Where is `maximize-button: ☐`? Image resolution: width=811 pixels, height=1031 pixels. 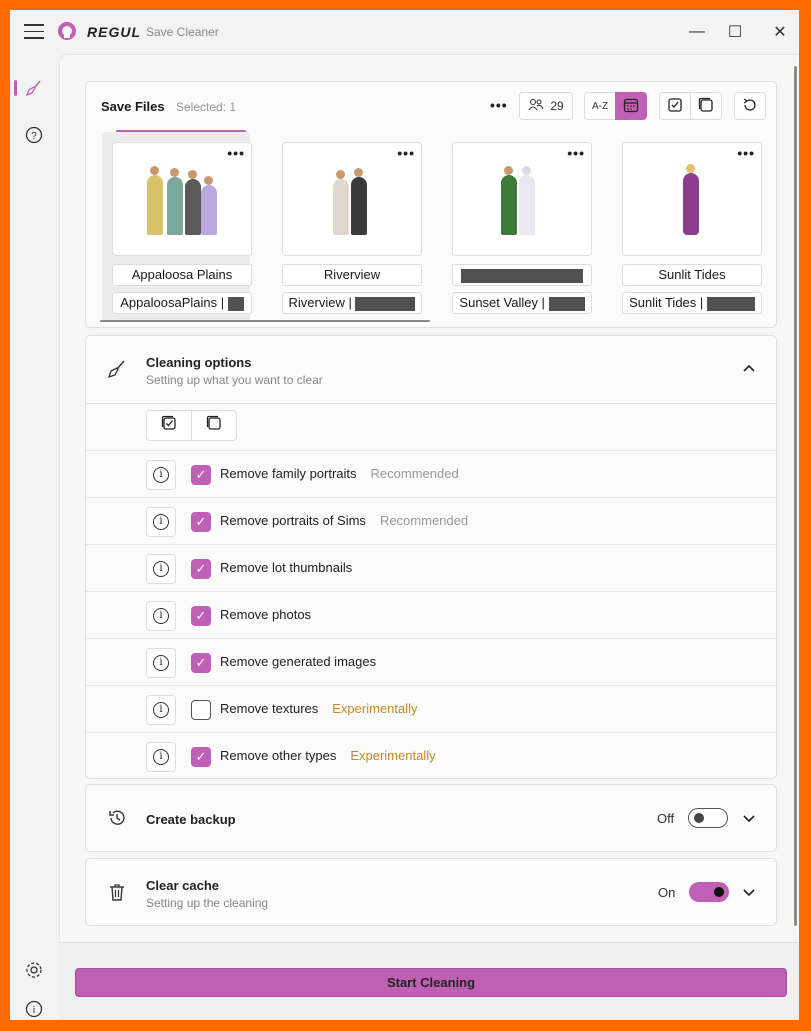 maximize-button: ☐ is located at coordinates (735, 32).